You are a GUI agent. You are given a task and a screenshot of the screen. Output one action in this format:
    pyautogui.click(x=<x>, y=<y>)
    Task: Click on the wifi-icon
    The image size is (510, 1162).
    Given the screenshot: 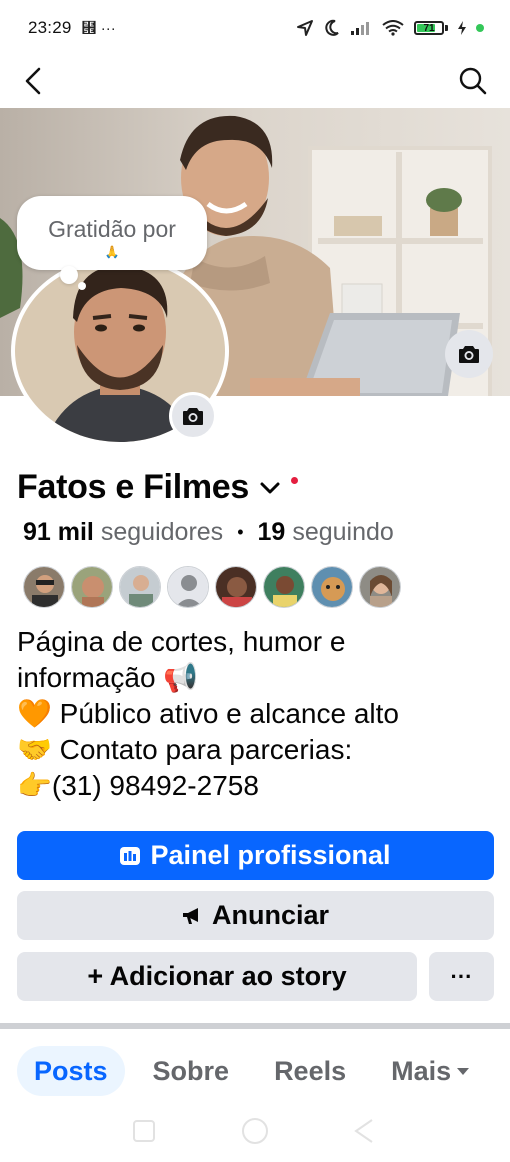 What is the action you would take?
    pyautogui.click(x=393, y=28)
    